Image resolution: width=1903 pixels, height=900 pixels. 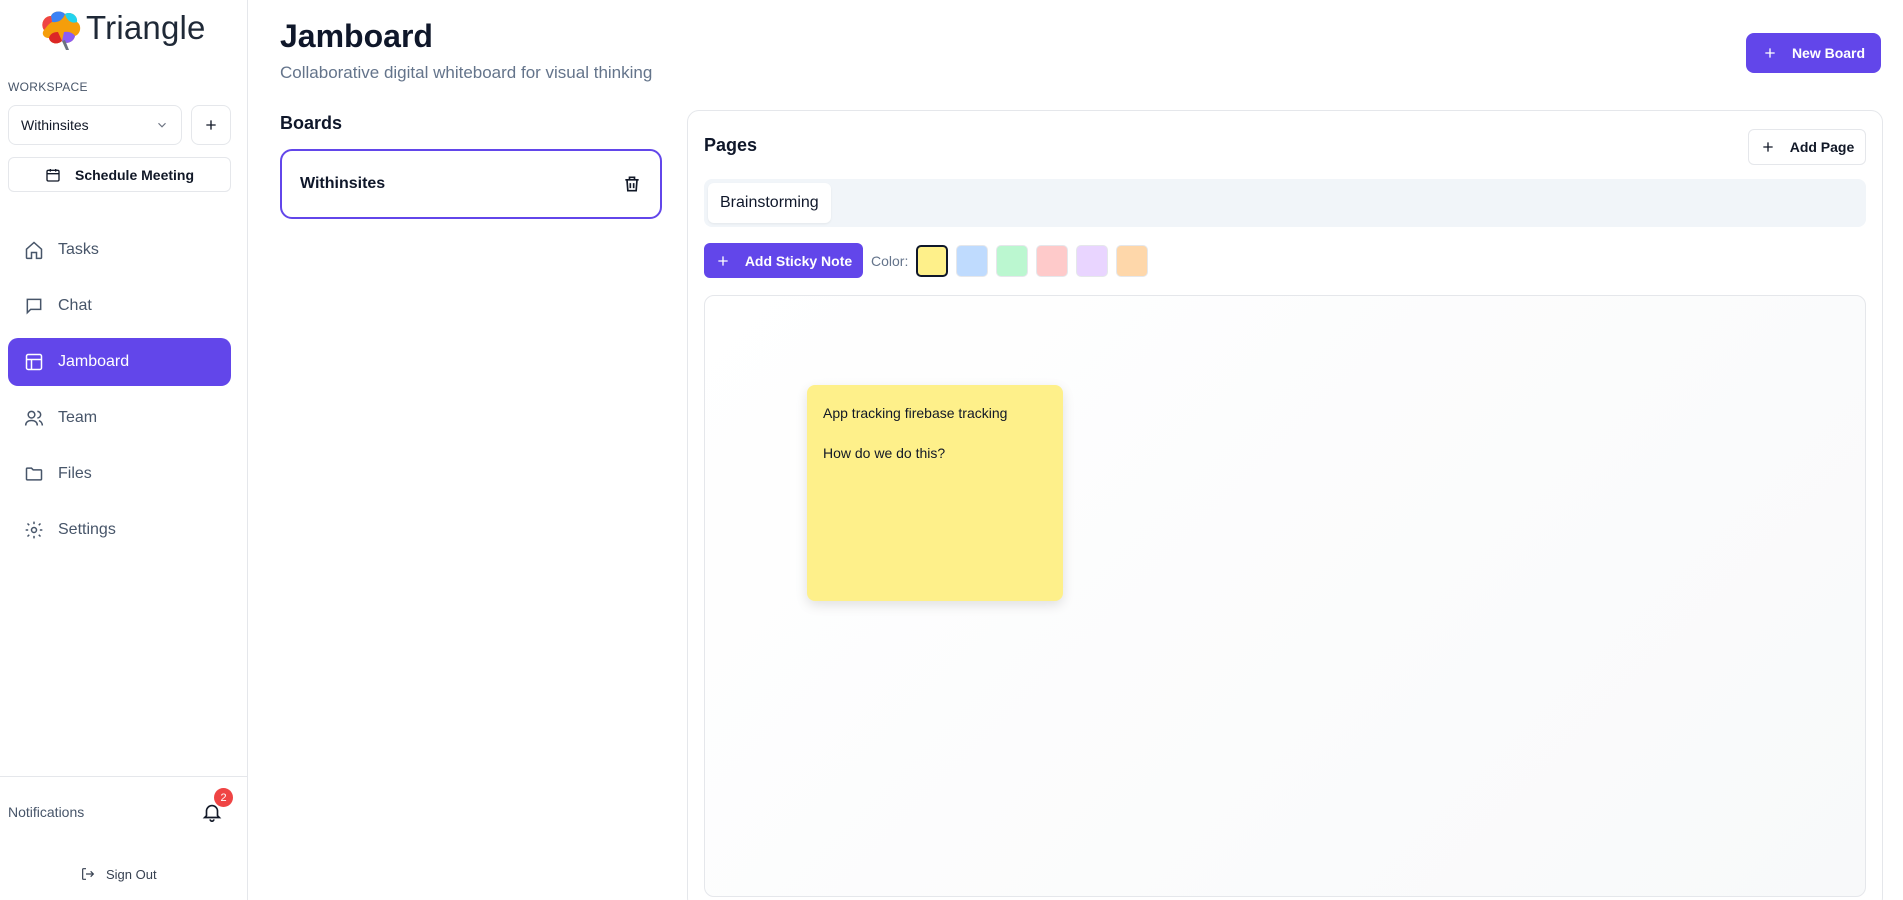 I want to click on color-swatch-purple, so click(x=1092, y=260).